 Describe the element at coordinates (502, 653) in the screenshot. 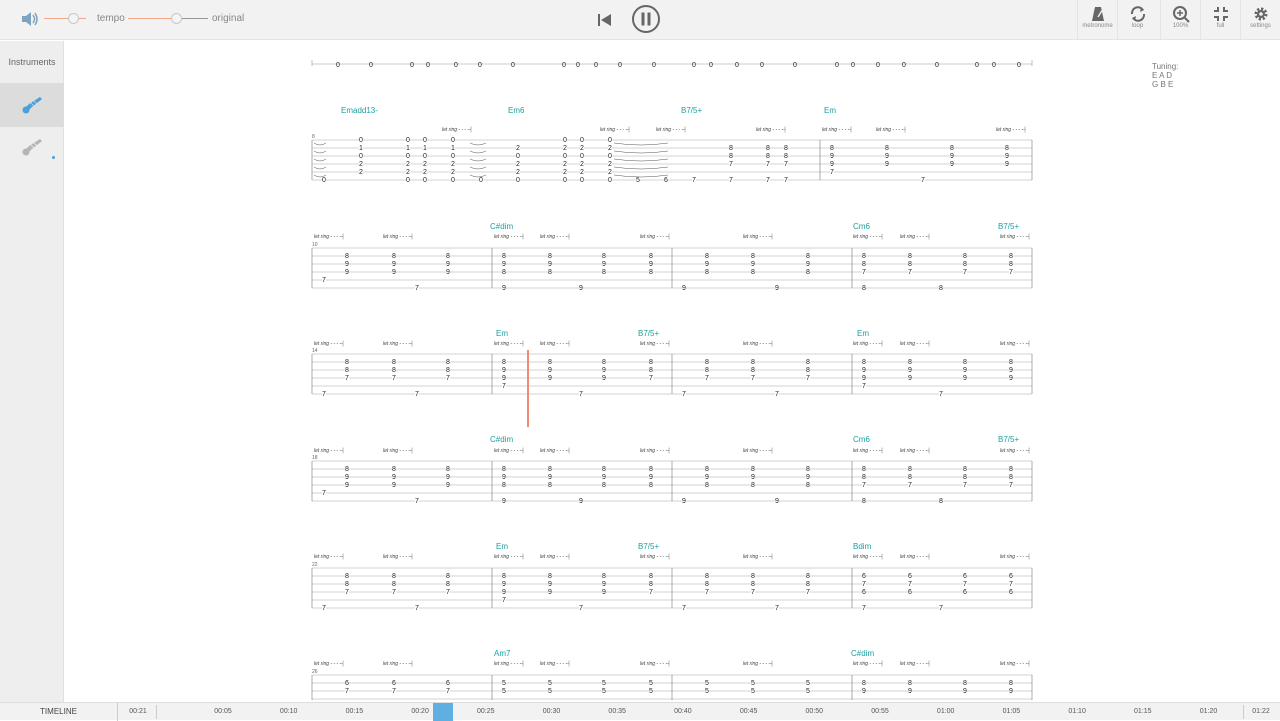

I see `chord-name: Am7` at that location.